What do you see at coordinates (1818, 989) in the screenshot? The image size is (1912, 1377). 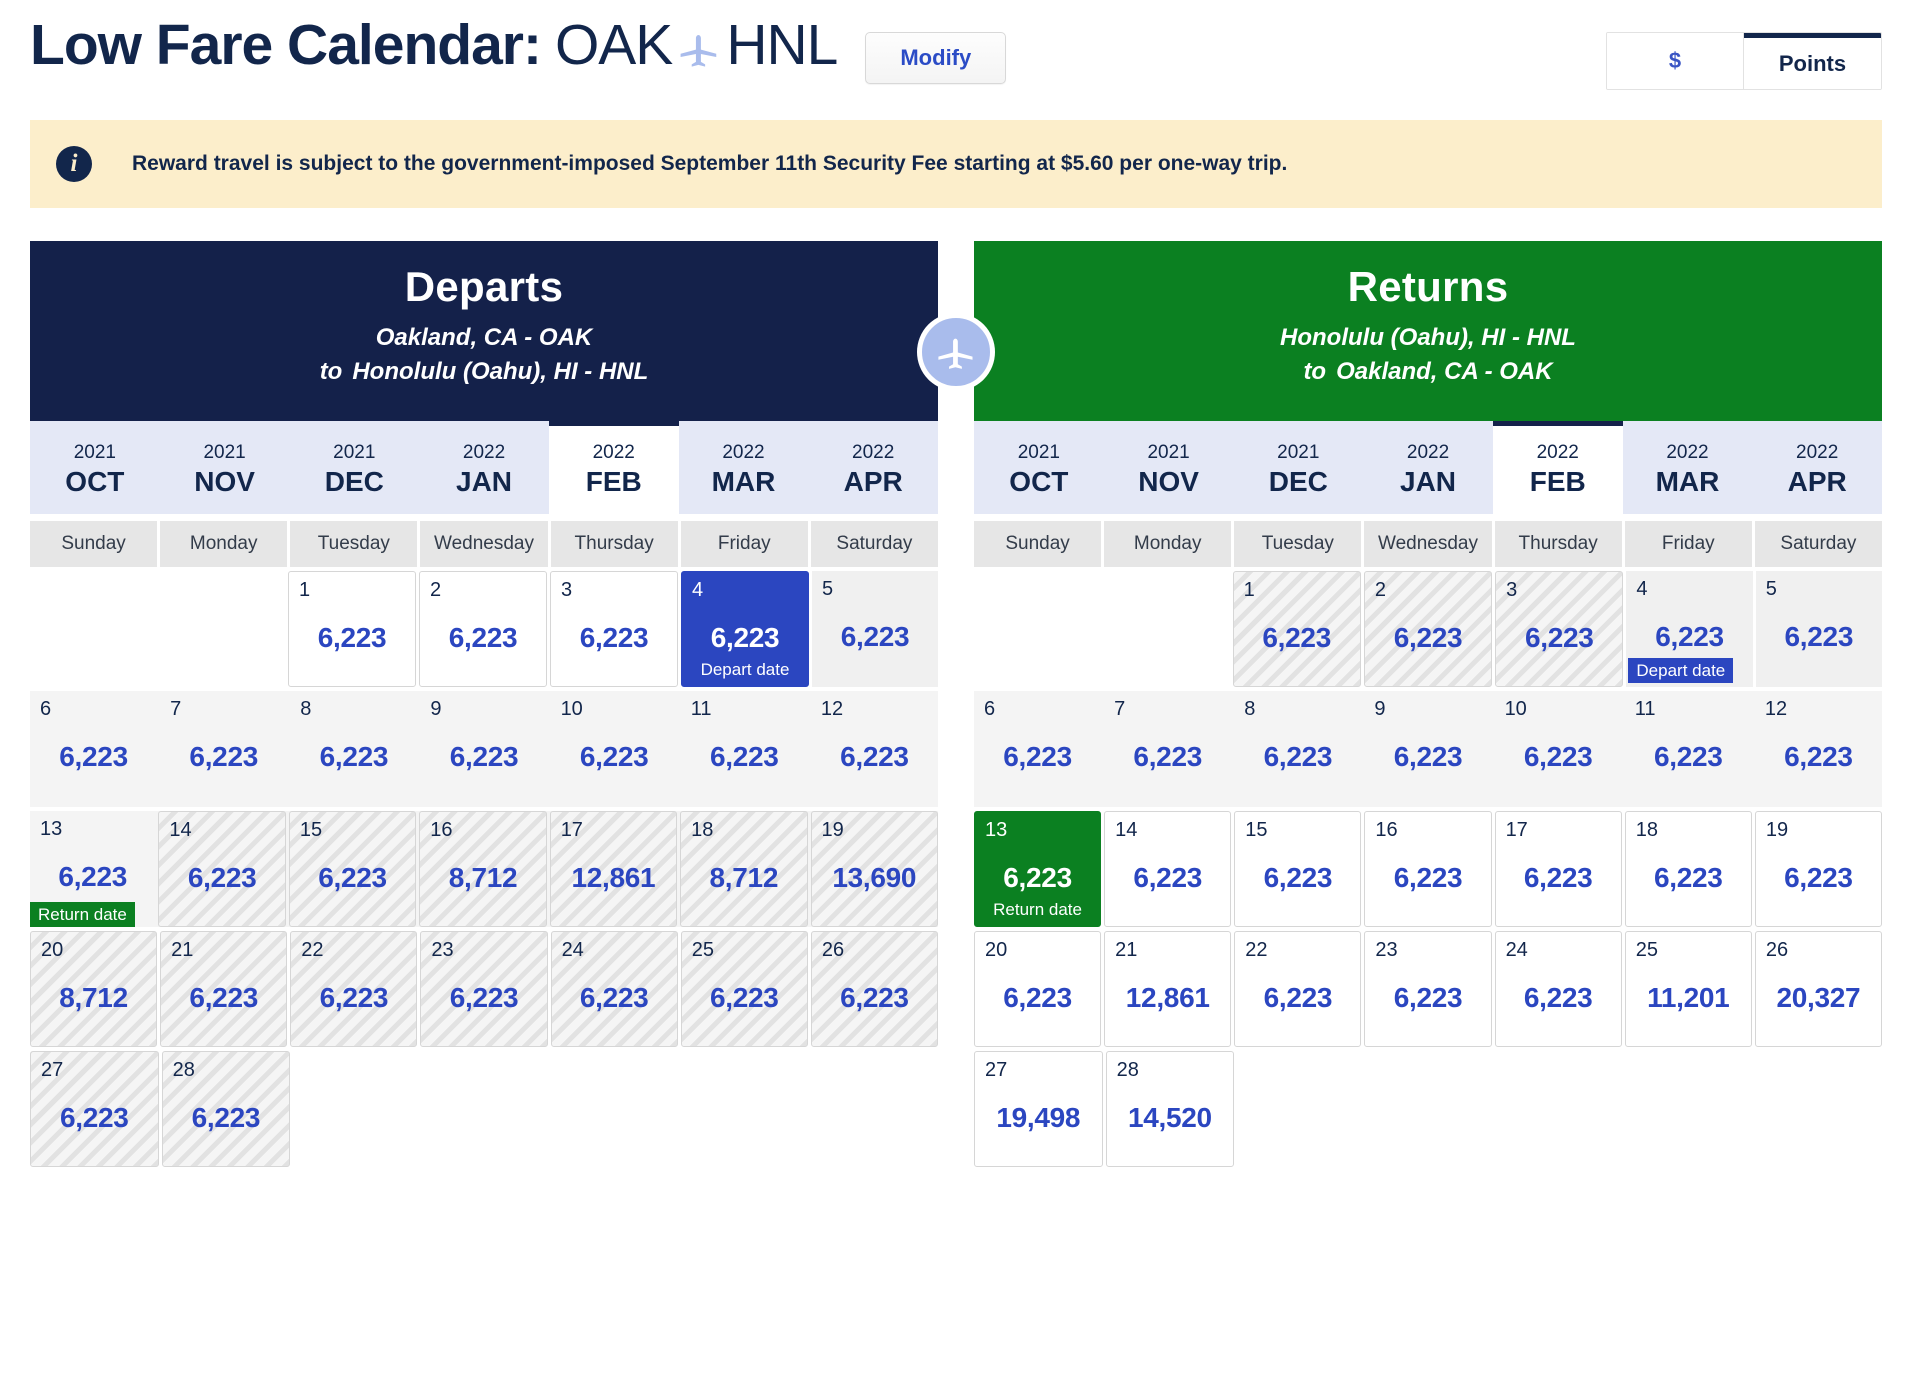 I see `calendar-day-cell: 26 20,327` at bounding box center [1818, 989].